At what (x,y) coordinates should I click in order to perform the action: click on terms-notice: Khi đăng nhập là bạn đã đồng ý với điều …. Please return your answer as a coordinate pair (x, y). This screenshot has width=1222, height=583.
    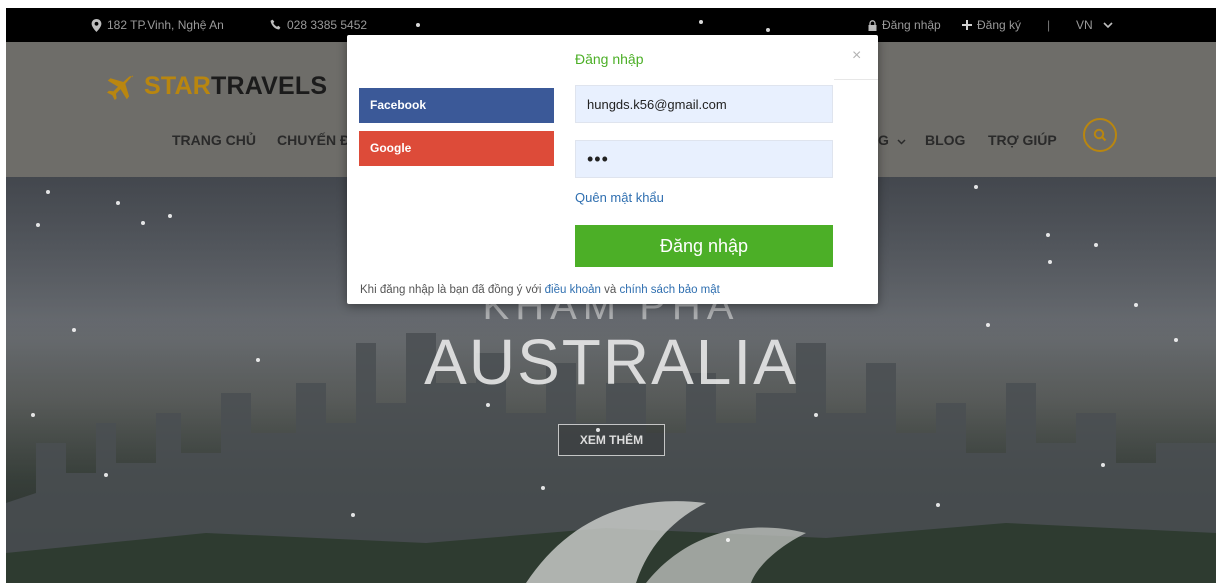
    Looking at the image, I should click on (540, 290).